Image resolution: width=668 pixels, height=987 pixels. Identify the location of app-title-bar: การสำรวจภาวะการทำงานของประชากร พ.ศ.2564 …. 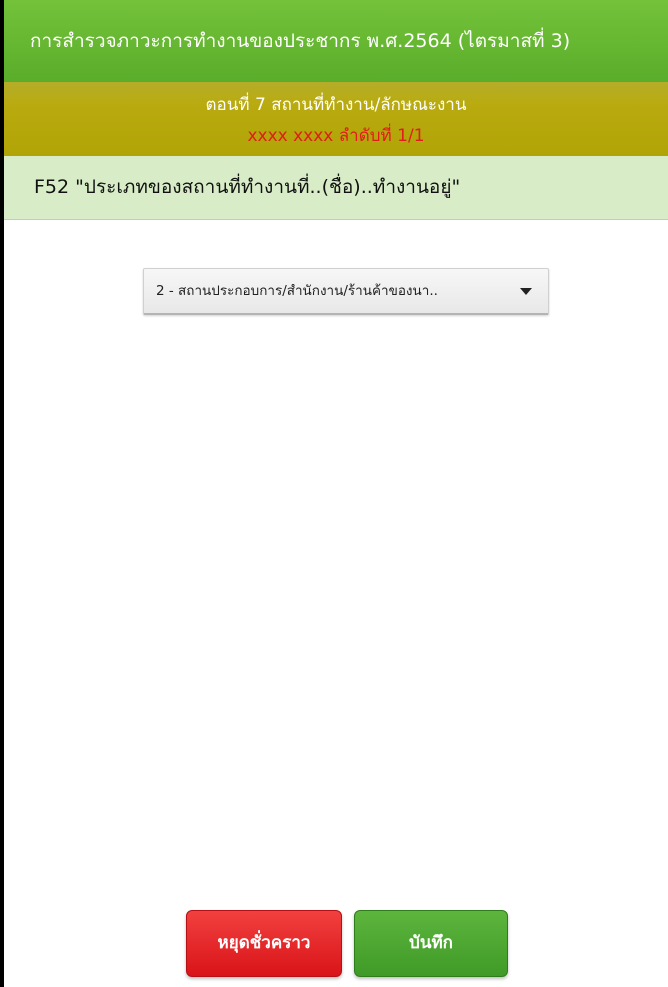
(336, 41).